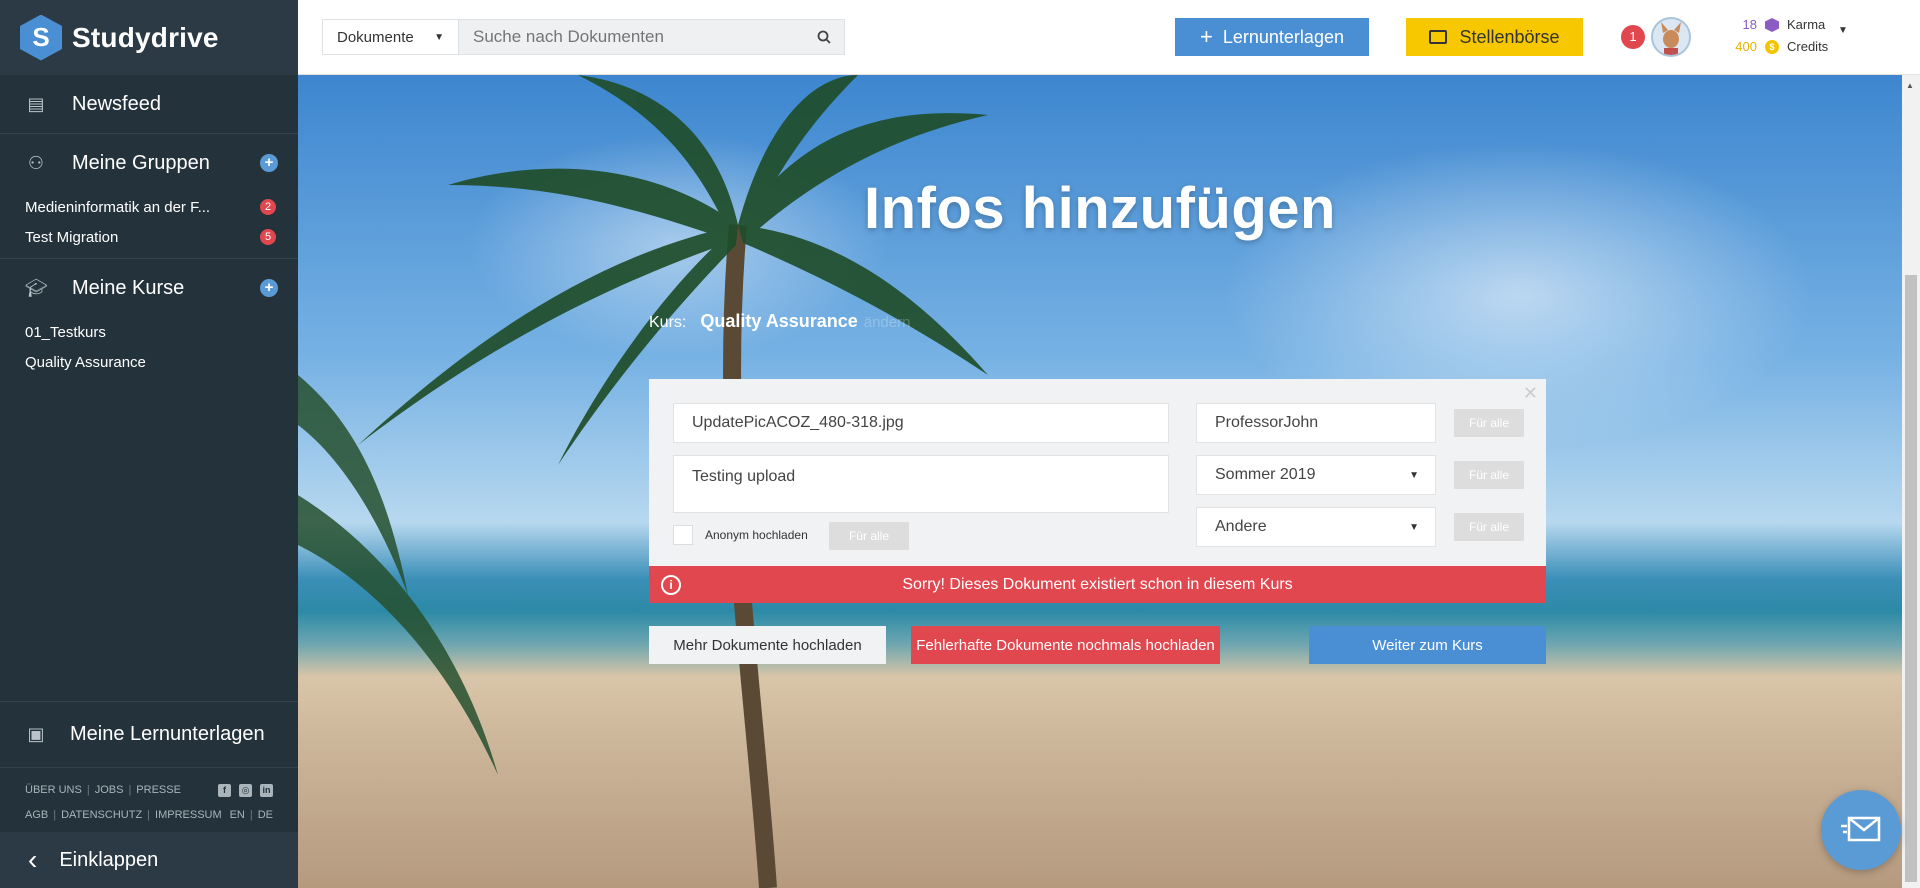  I want to click on btn-lern-label: Lernunterlagen, so click(1283, 36).